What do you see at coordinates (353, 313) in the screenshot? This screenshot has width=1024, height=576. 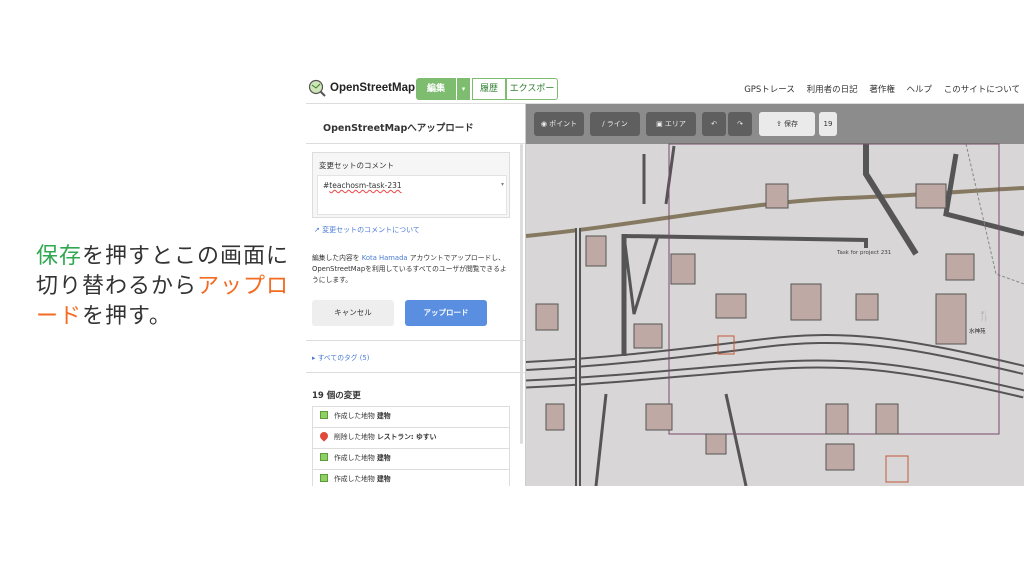 I see `cancel-button: キャンセル` at bounding box center [353, 313].